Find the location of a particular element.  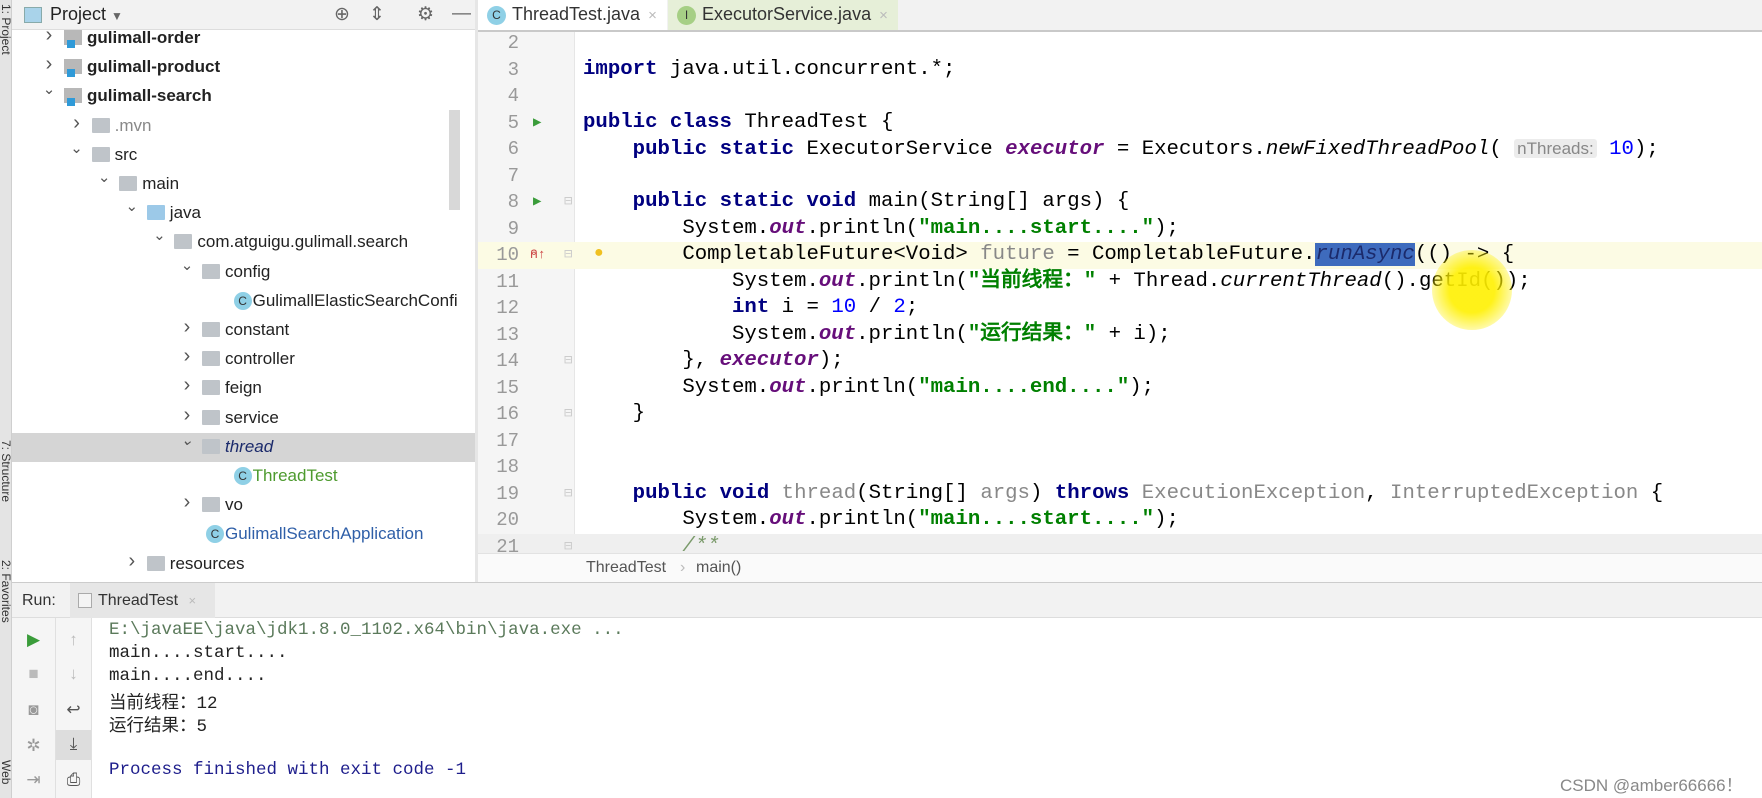

code-token: currentThread is located at coordinates (1301, 281).